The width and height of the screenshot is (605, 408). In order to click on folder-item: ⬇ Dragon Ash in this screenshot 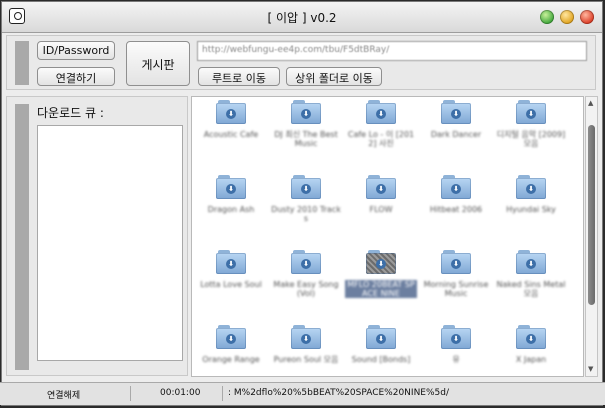, I will do `click(231, 211)`.